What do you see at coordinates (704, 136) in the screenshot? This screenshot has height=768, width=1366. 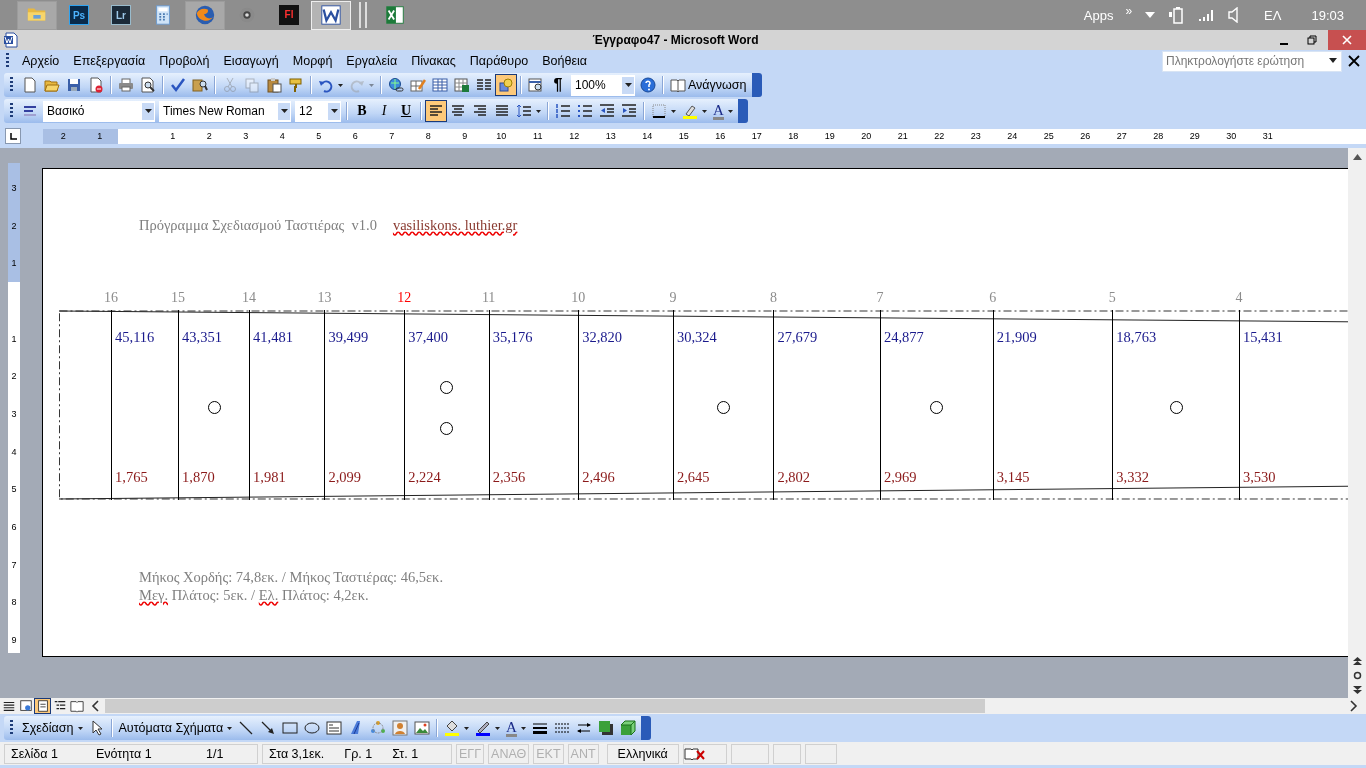 I see `horizontal-ruler: 2 1 1 2 3 4 5 6 7 8 9 10 11 12 13 14 15 16 17 18 19 20 21 22 23 24 25 26 27 28 29 30 31` at bounding box center [704, 136].